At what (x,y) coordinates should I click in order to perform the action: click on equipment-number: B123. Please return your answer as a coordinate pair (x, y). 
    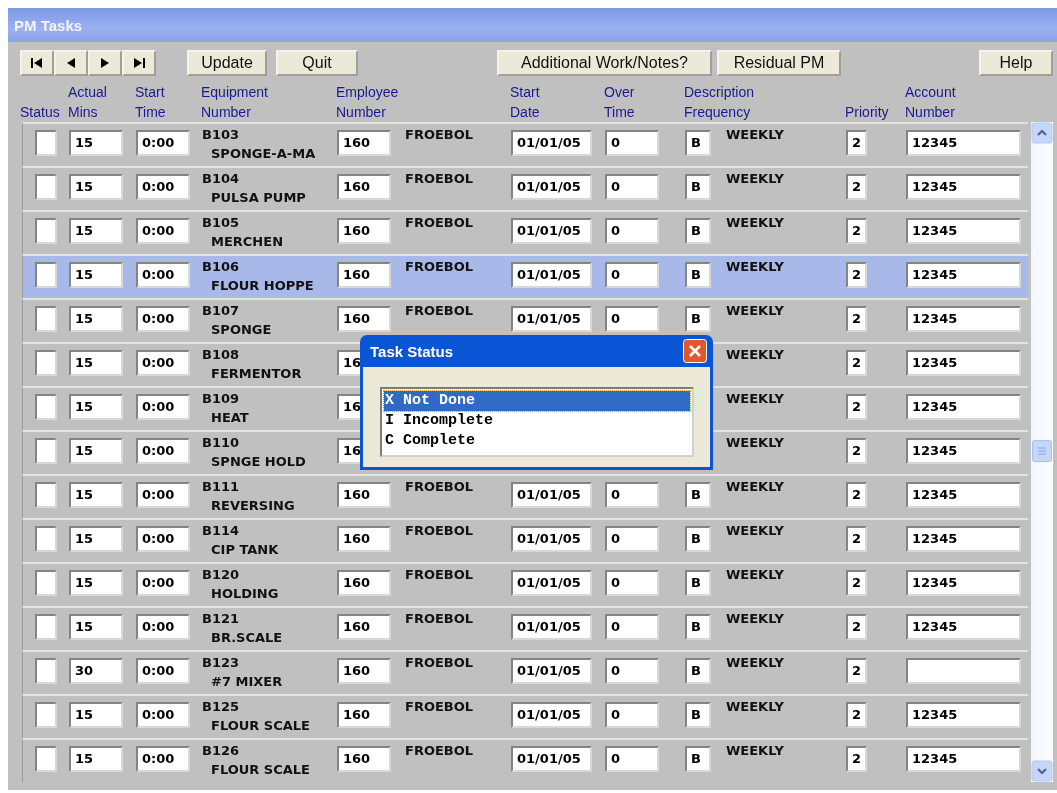
    Looking at the image, I should click on (221, 663).